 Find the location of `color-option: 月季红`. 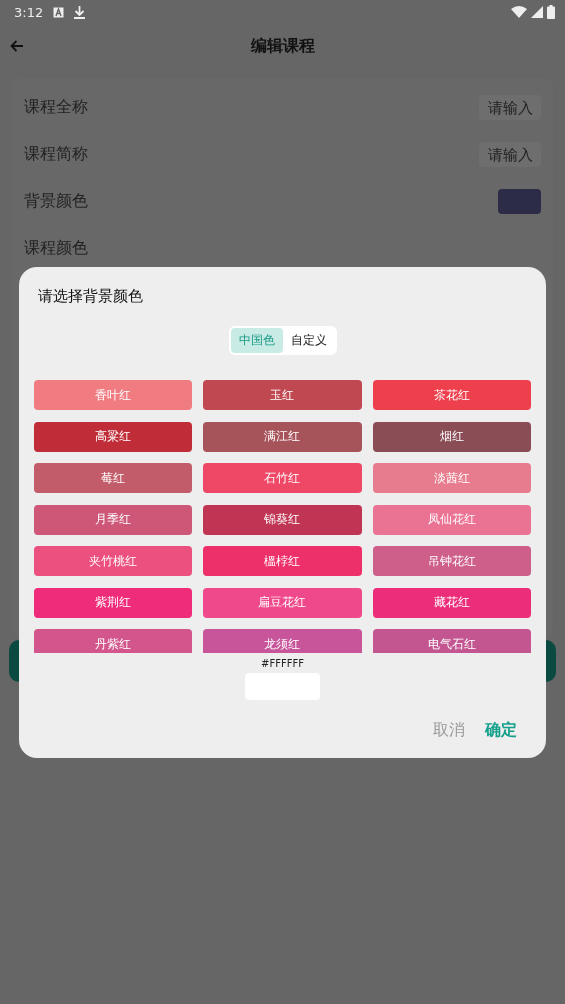

color-option: 月季红 is located at coordinates (113, 519).